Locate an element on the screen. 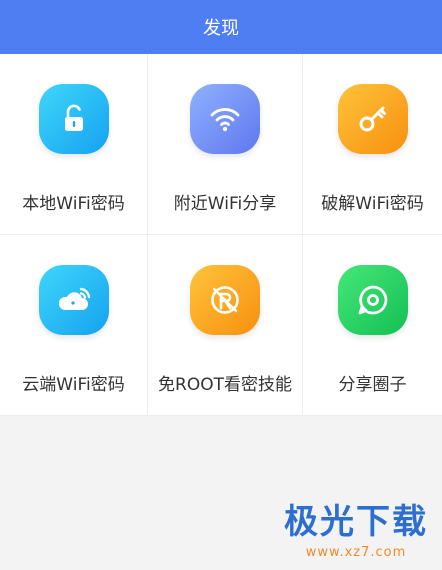 The width and height of the screenshot is (442, 570). no-root-icon is located at coordinates (225, 300).